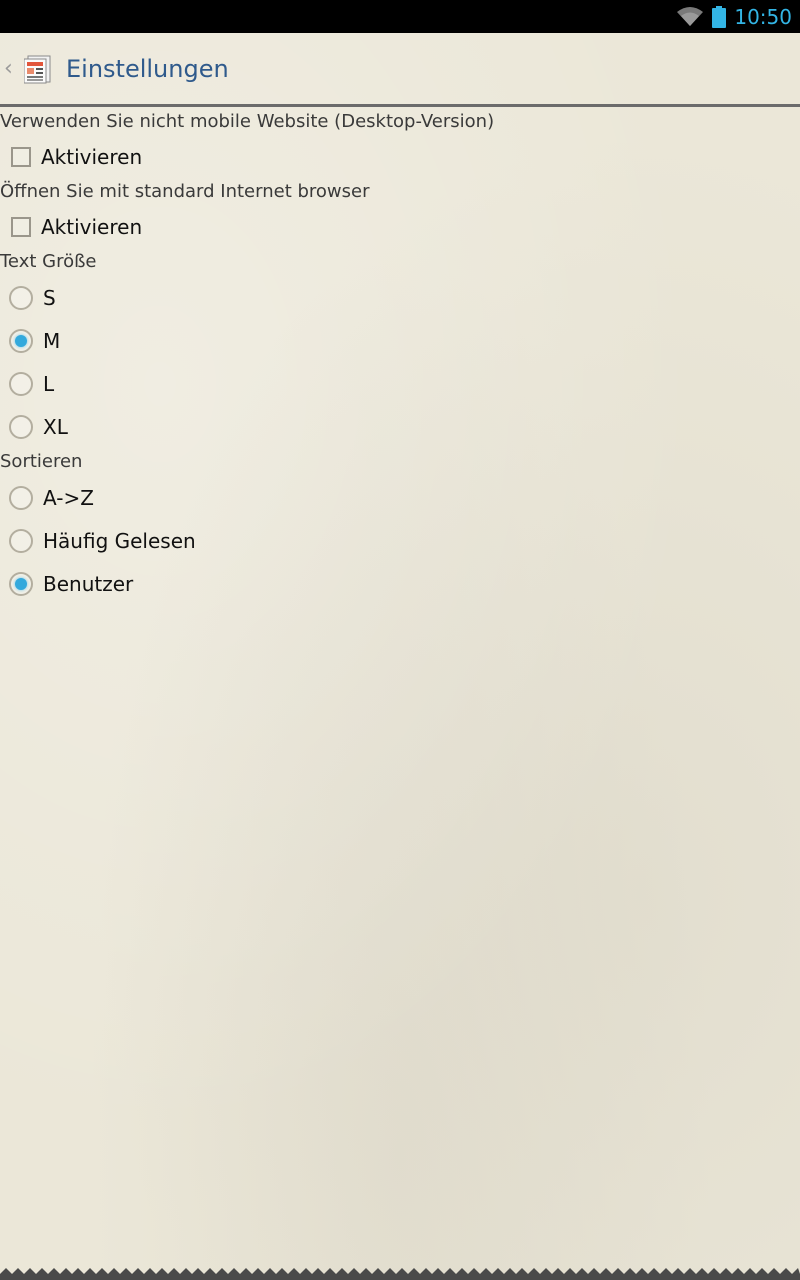 This screenshot has height=1280, width=800. What do you see at coordinates (21, 426) in the screenshot?
I see `text-size-radio-xl` at bounding box center [21, 426].